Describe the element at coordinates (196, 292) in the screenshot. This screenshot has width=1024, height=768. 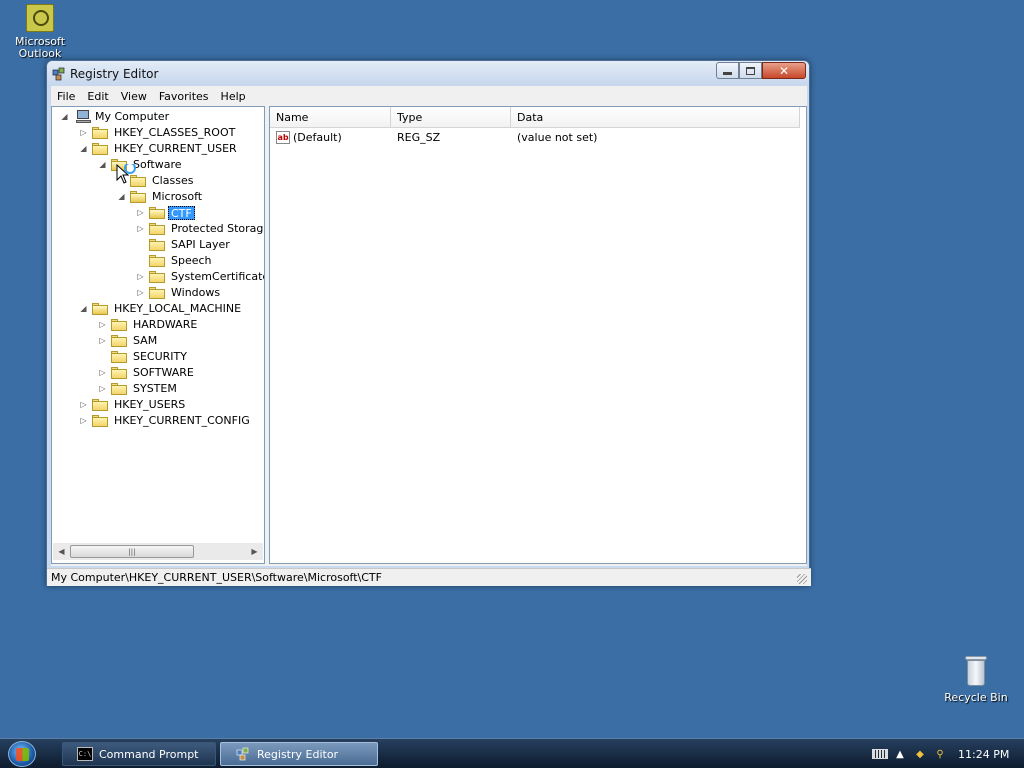
I see `tree-node-label: Windows` at that location.